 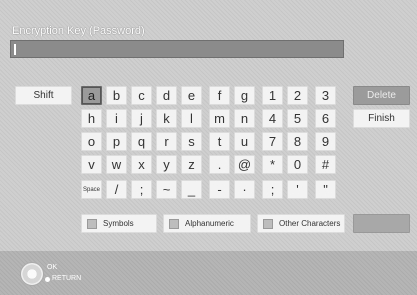 What do you see at coordinates (297, 189) in the screenshot?
I see `key-row5-8: '` at bounding box center [297, 189].